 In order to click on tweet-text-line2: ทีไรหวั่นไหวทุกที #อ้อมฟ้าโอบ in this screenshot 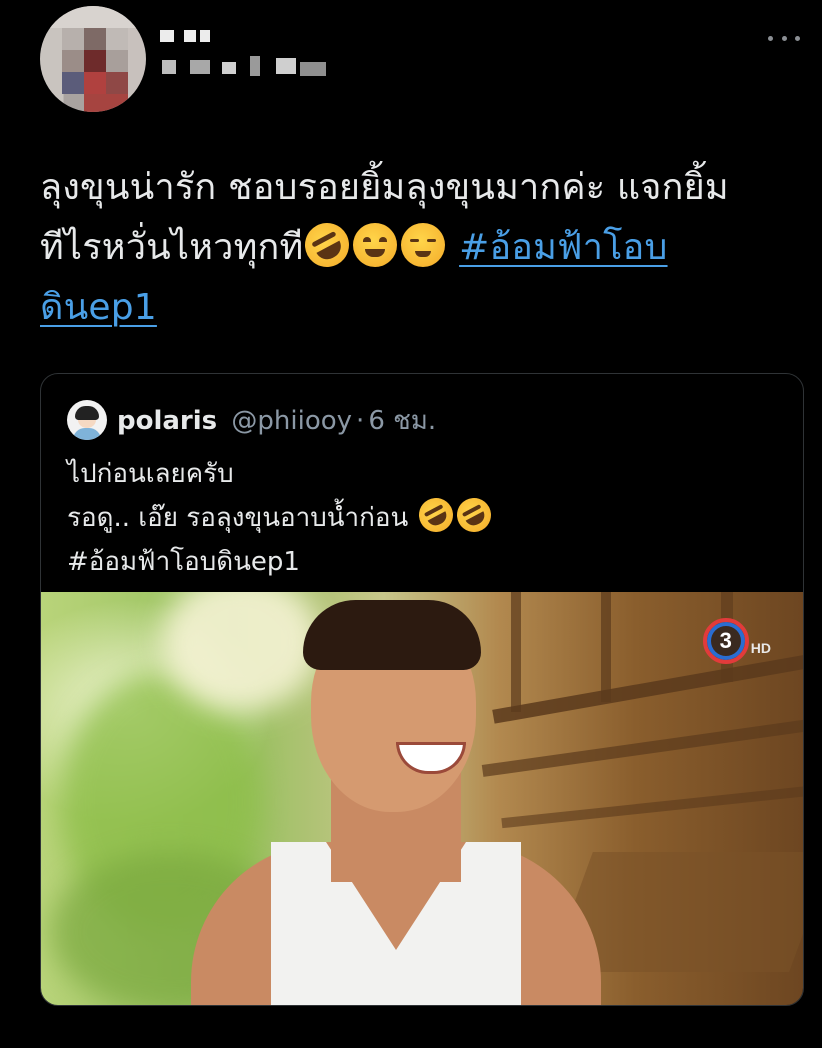, I will do `click(420, 246)`.